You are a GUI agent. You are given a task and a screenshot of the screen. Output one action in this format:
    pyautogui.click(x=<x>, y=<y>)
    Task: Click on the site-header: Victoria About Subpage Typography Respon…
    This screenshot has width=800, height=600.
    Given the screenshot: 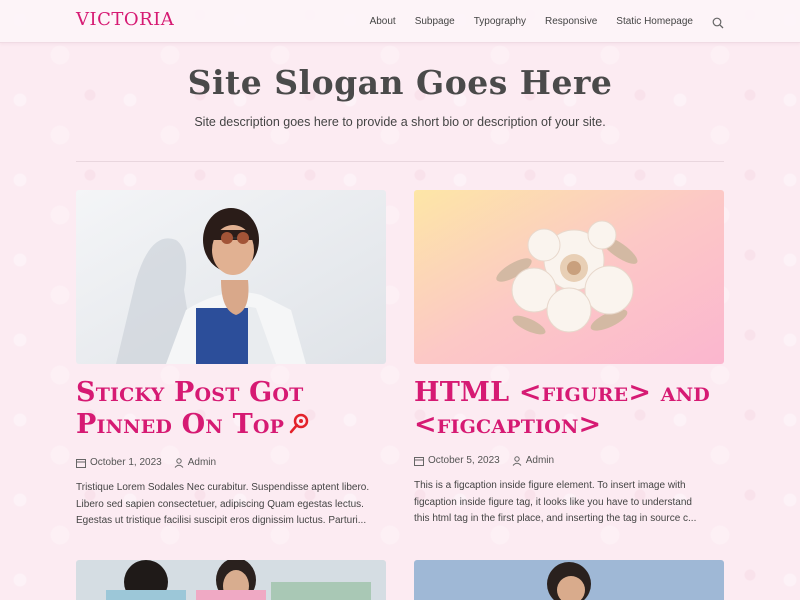 What is the action you would take?
    pyautogui.click(x=400, y=21)
    